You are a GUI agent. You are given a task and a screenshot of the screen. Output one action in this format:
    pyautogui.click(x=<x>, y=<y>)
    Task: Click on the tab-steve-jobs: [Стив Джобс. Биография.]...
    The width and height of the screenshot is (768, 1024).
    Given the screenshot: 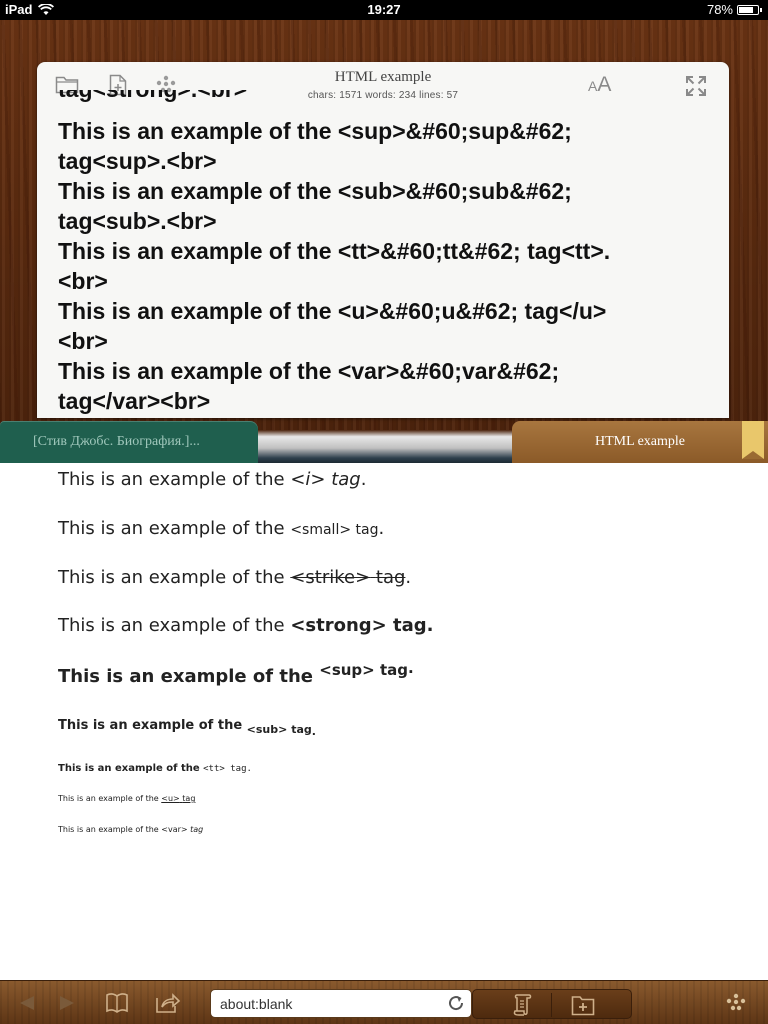 What is the action you would take?
    pyautogui.click(x=129, y=442)
    